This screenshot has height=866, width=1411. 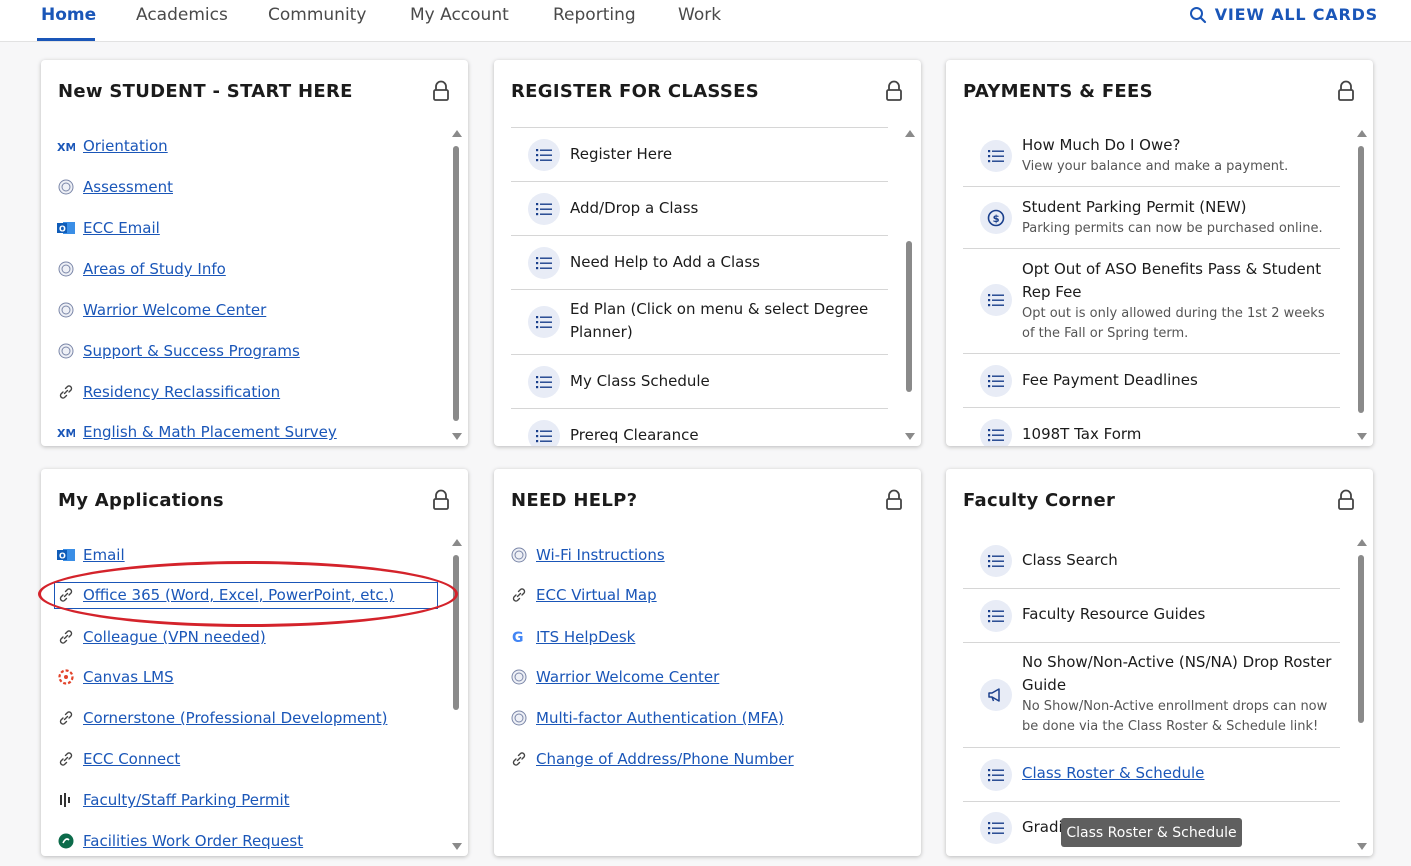 What do you see at coordinates (182, 15) in the screenshot?
I see `tab-academics: Academics` at bounding box center [182, 15].